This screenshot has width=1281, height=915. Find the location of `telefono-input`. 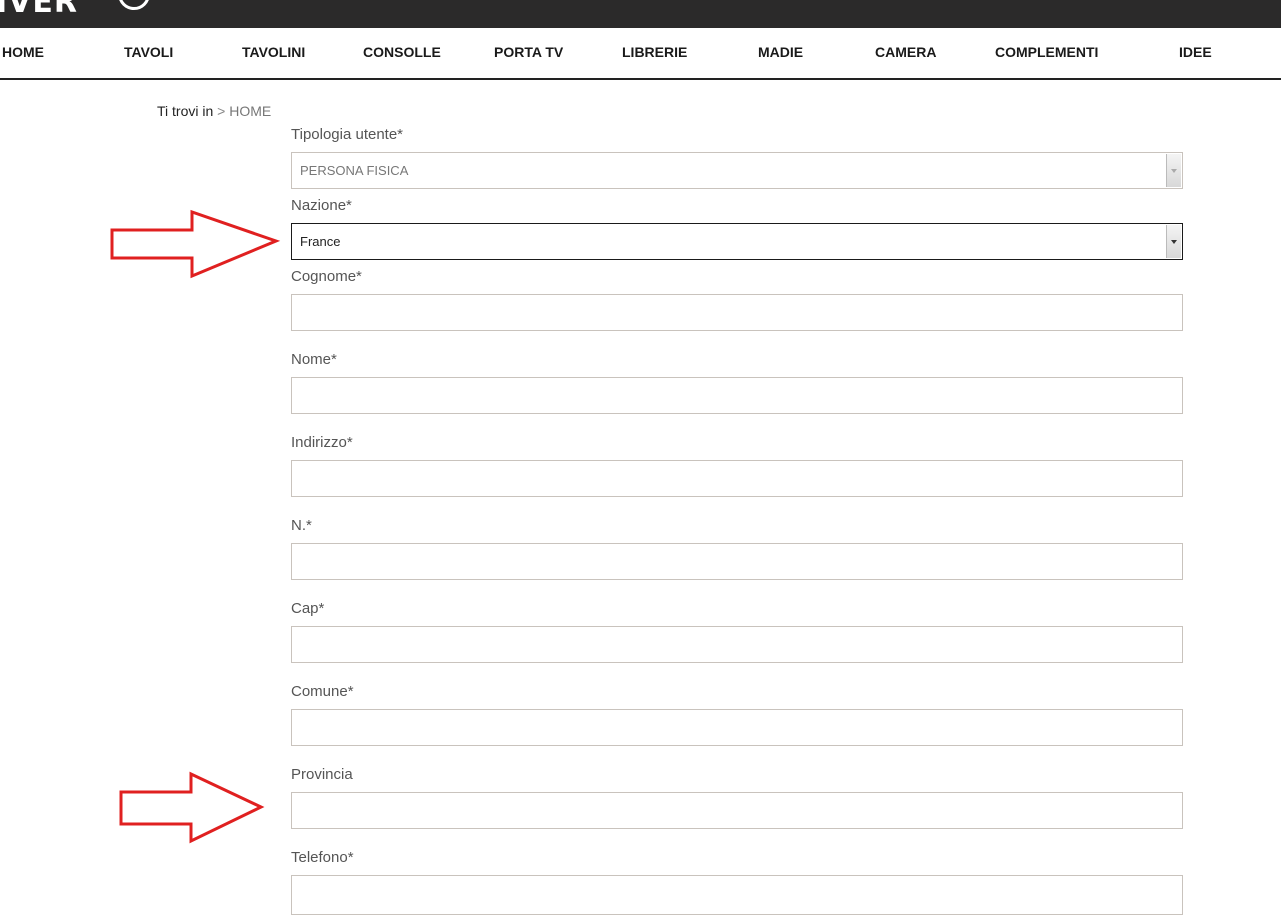

telefono-input is located at coordinates (737, 895).